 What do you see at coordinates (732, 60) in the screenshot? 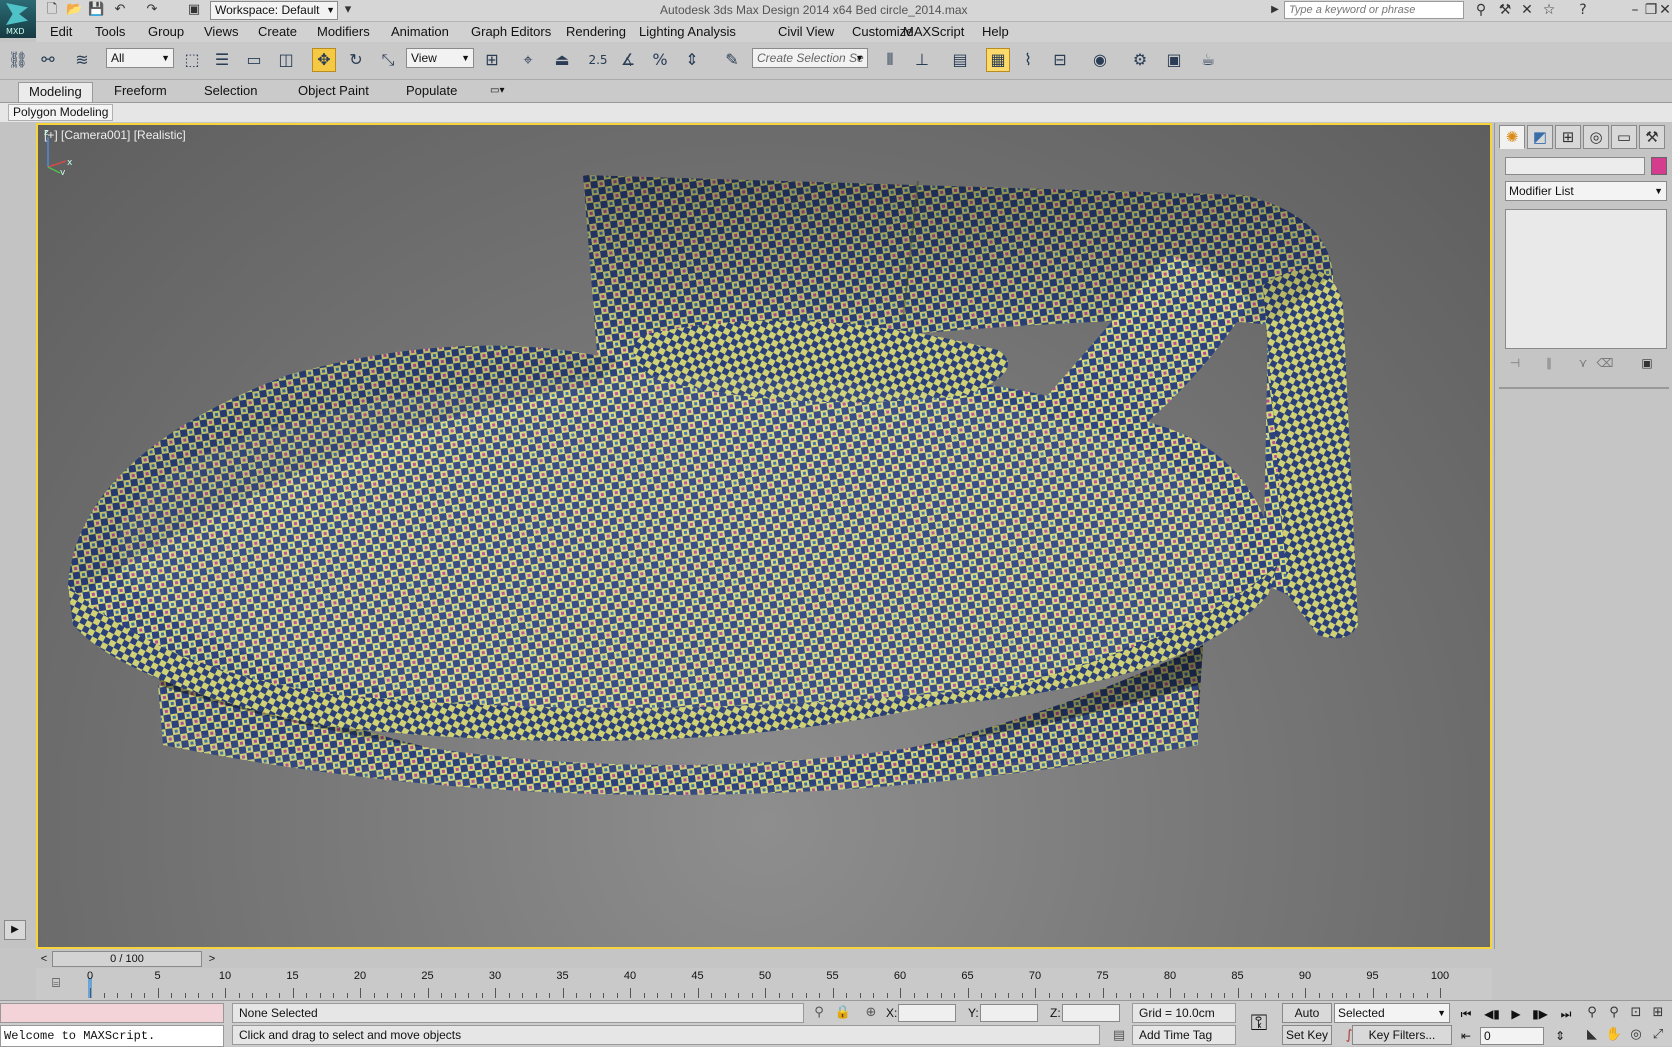
I see `edit-named-selection-icon: ✎` at bounding box center [732, 60].